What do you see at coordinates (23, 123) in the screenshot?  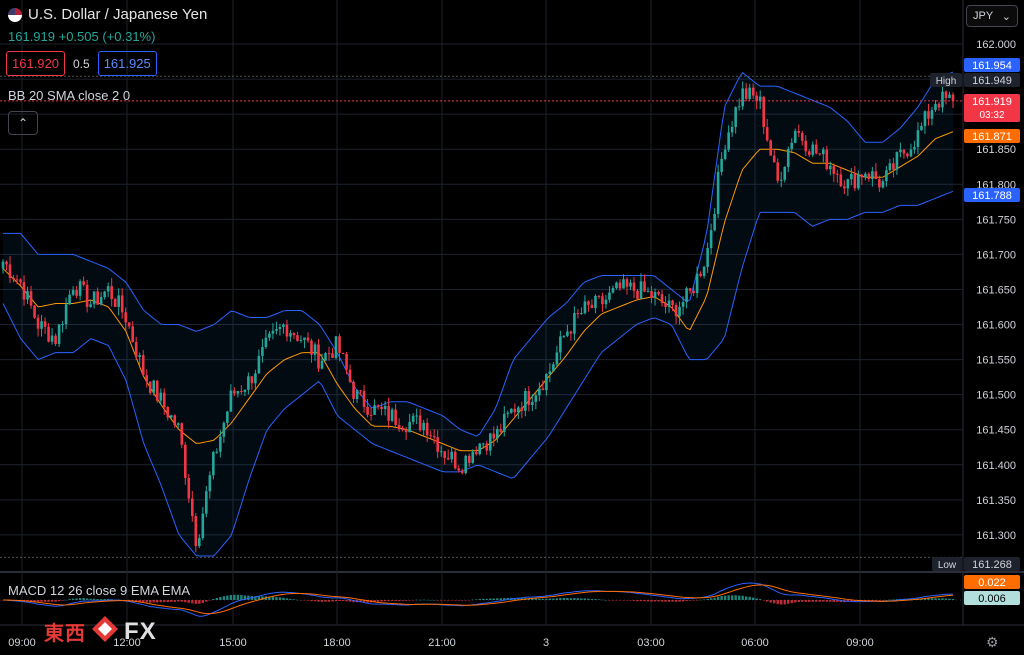 I see `collapse-legend-button: ⌃` at bounding box center [23, 123].